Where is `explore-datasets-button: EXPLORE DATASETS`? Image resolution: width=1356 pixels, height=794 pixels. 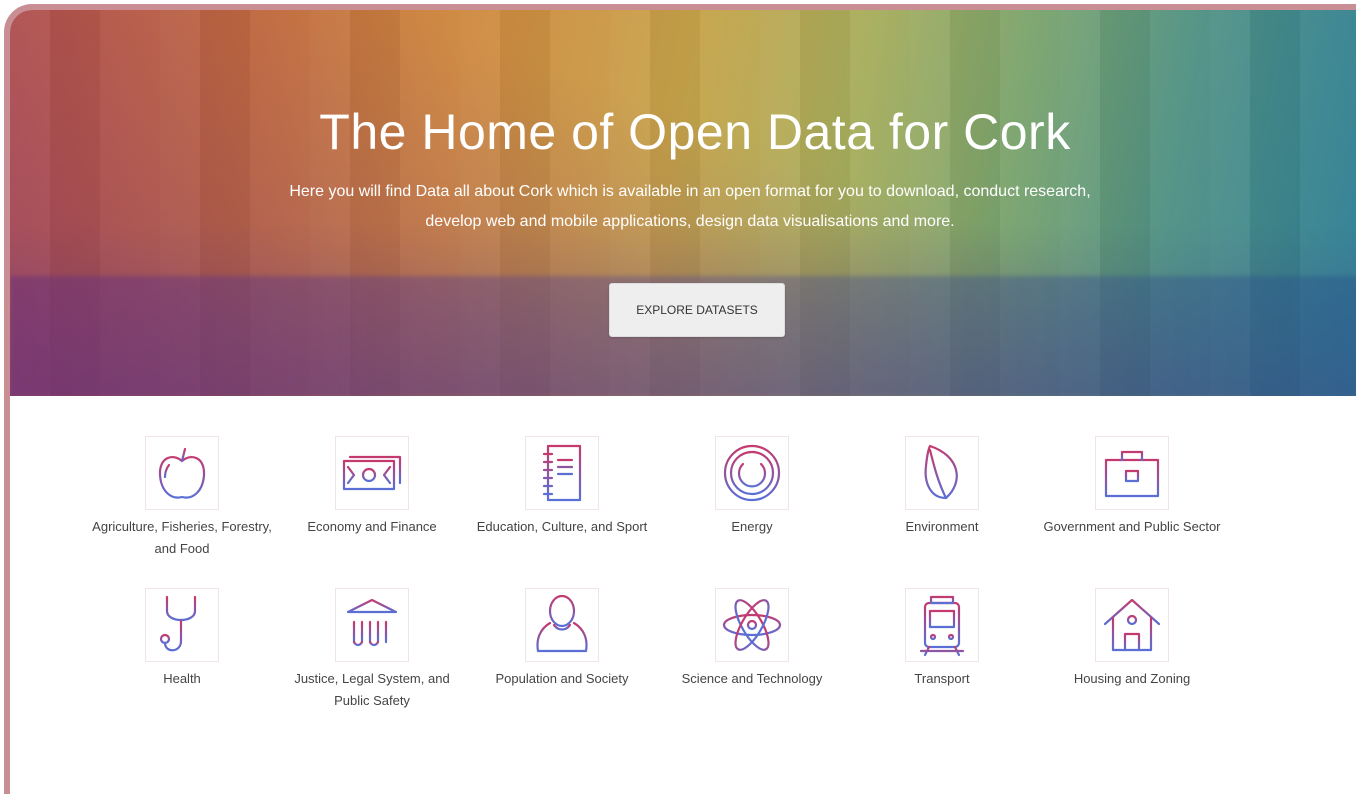
explore-datasets-button: EXPLORE DATASETS is located at coordinates (697, 310).